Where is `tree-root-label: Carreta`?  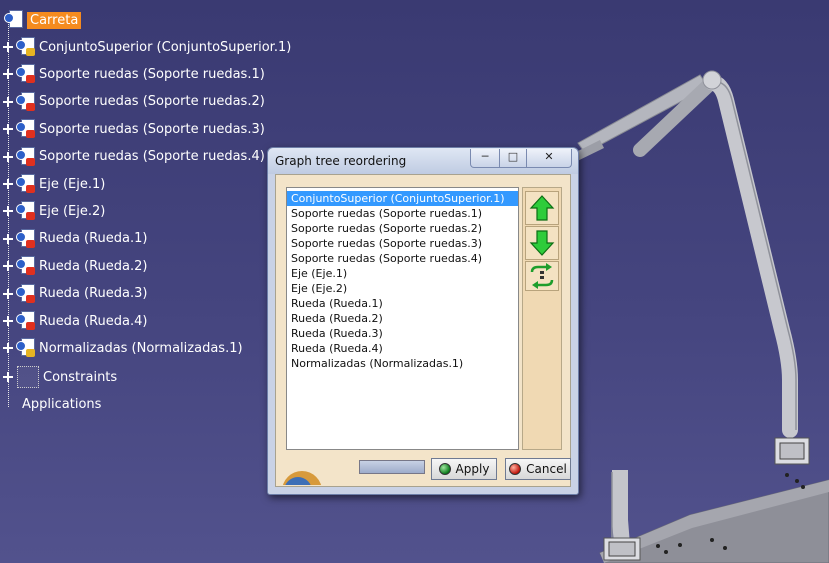 tree-root-label: Carreta is located at coordinates (54, 20).